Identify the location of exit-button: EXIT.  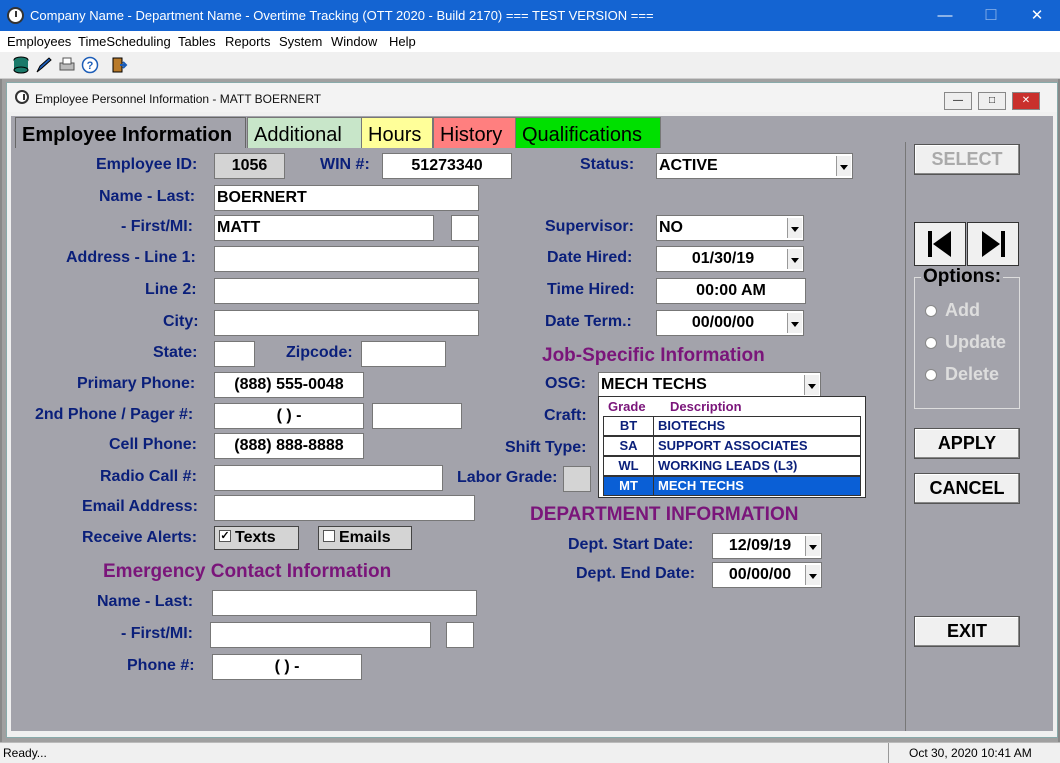
(967, 631).